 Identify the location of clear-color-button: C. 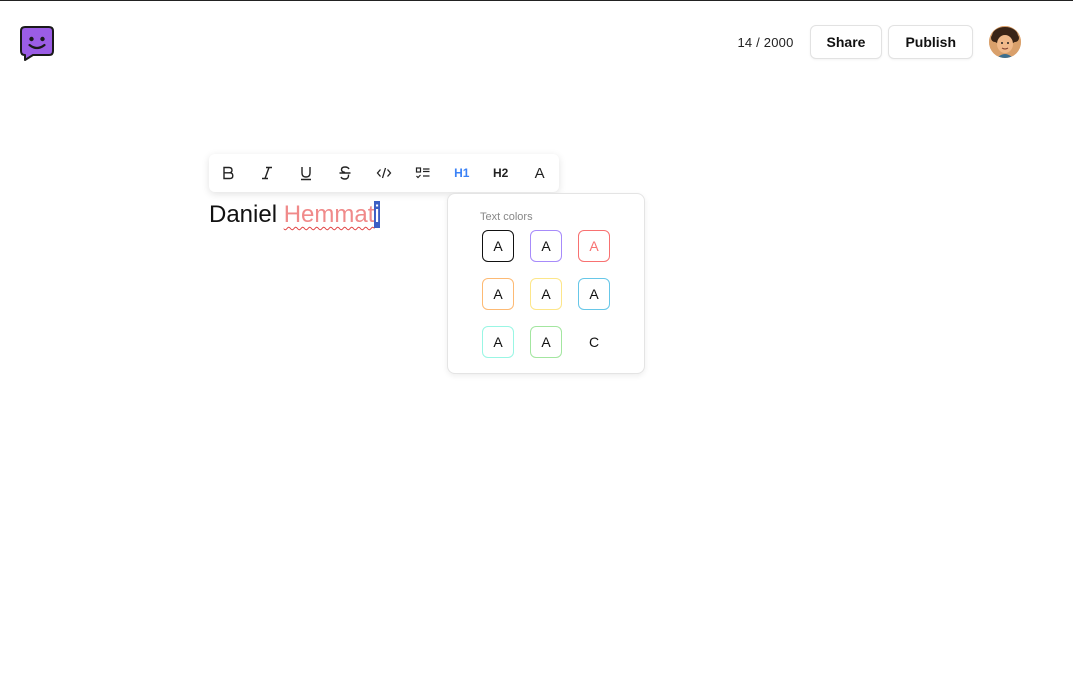
(594, 342).